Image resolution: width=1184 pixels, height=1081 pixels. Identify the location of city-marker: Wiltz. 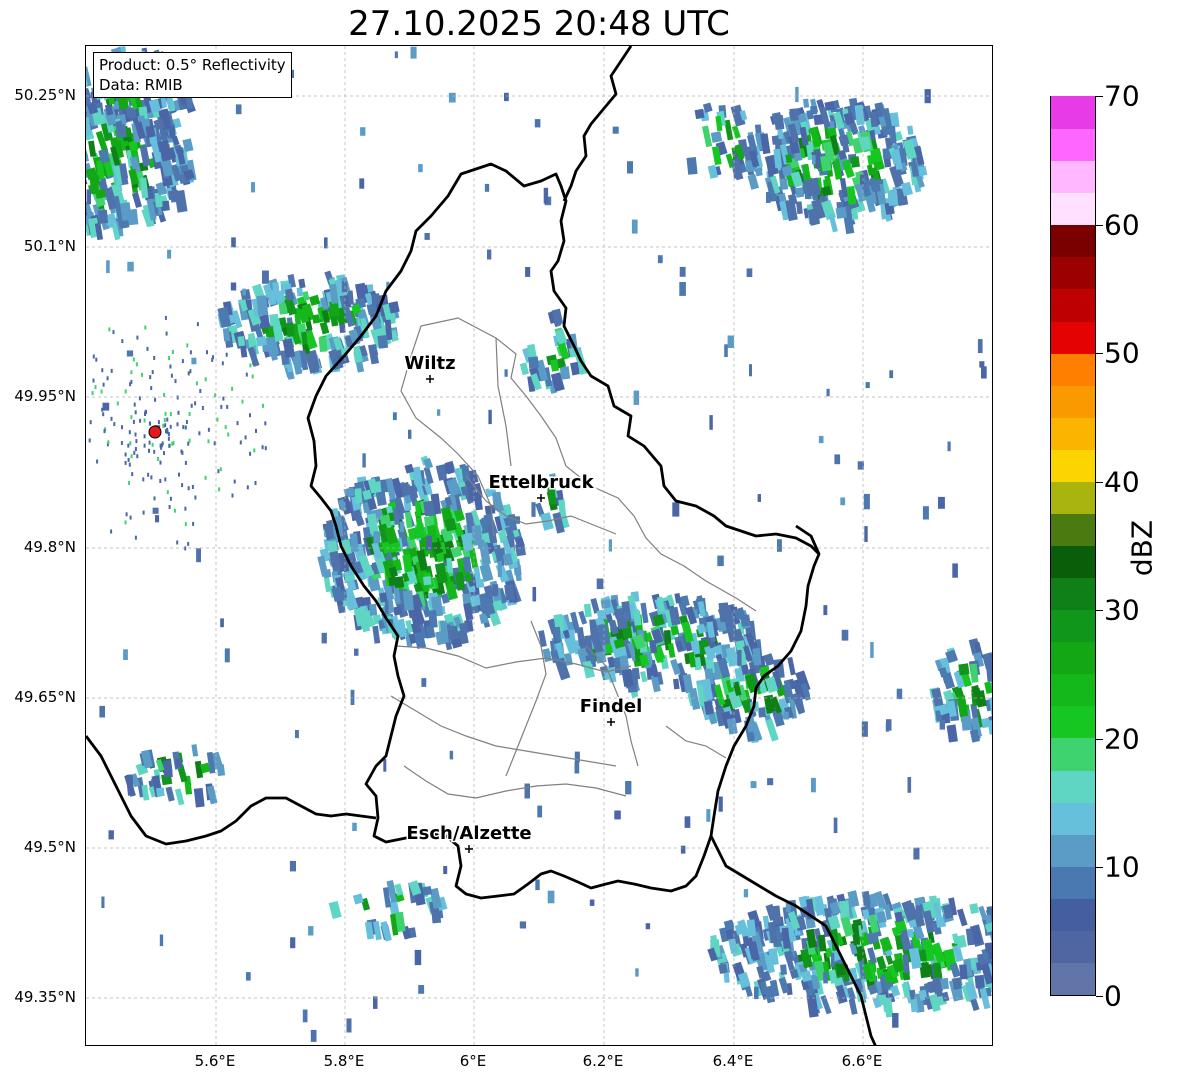
(430, 367).